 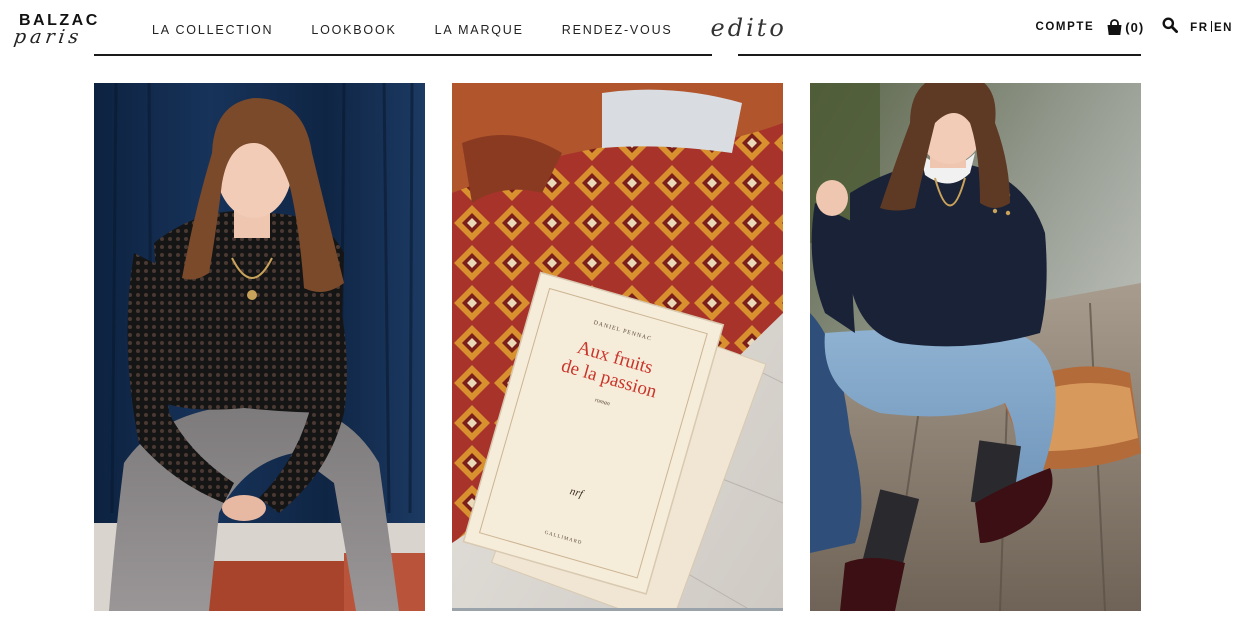 I want to click on nav-item-edito: edito, so click(x=749, y=28).